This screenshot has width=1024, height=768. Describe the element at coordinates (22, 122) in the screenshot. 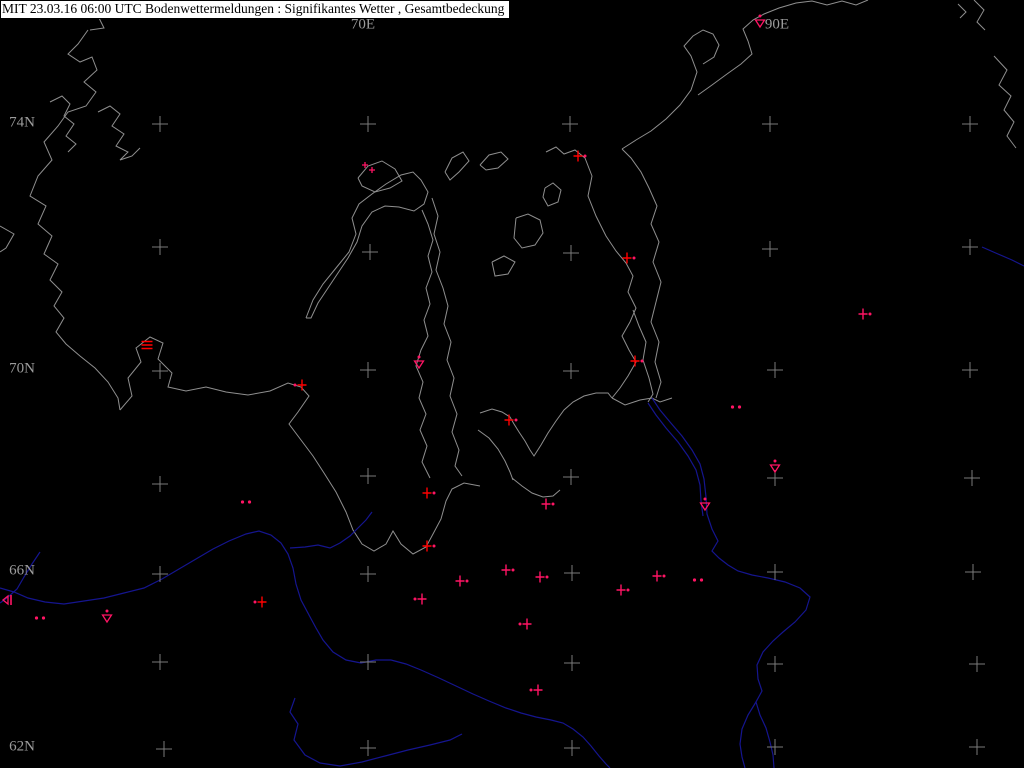

I see `latitude-label: 74N` at that location.